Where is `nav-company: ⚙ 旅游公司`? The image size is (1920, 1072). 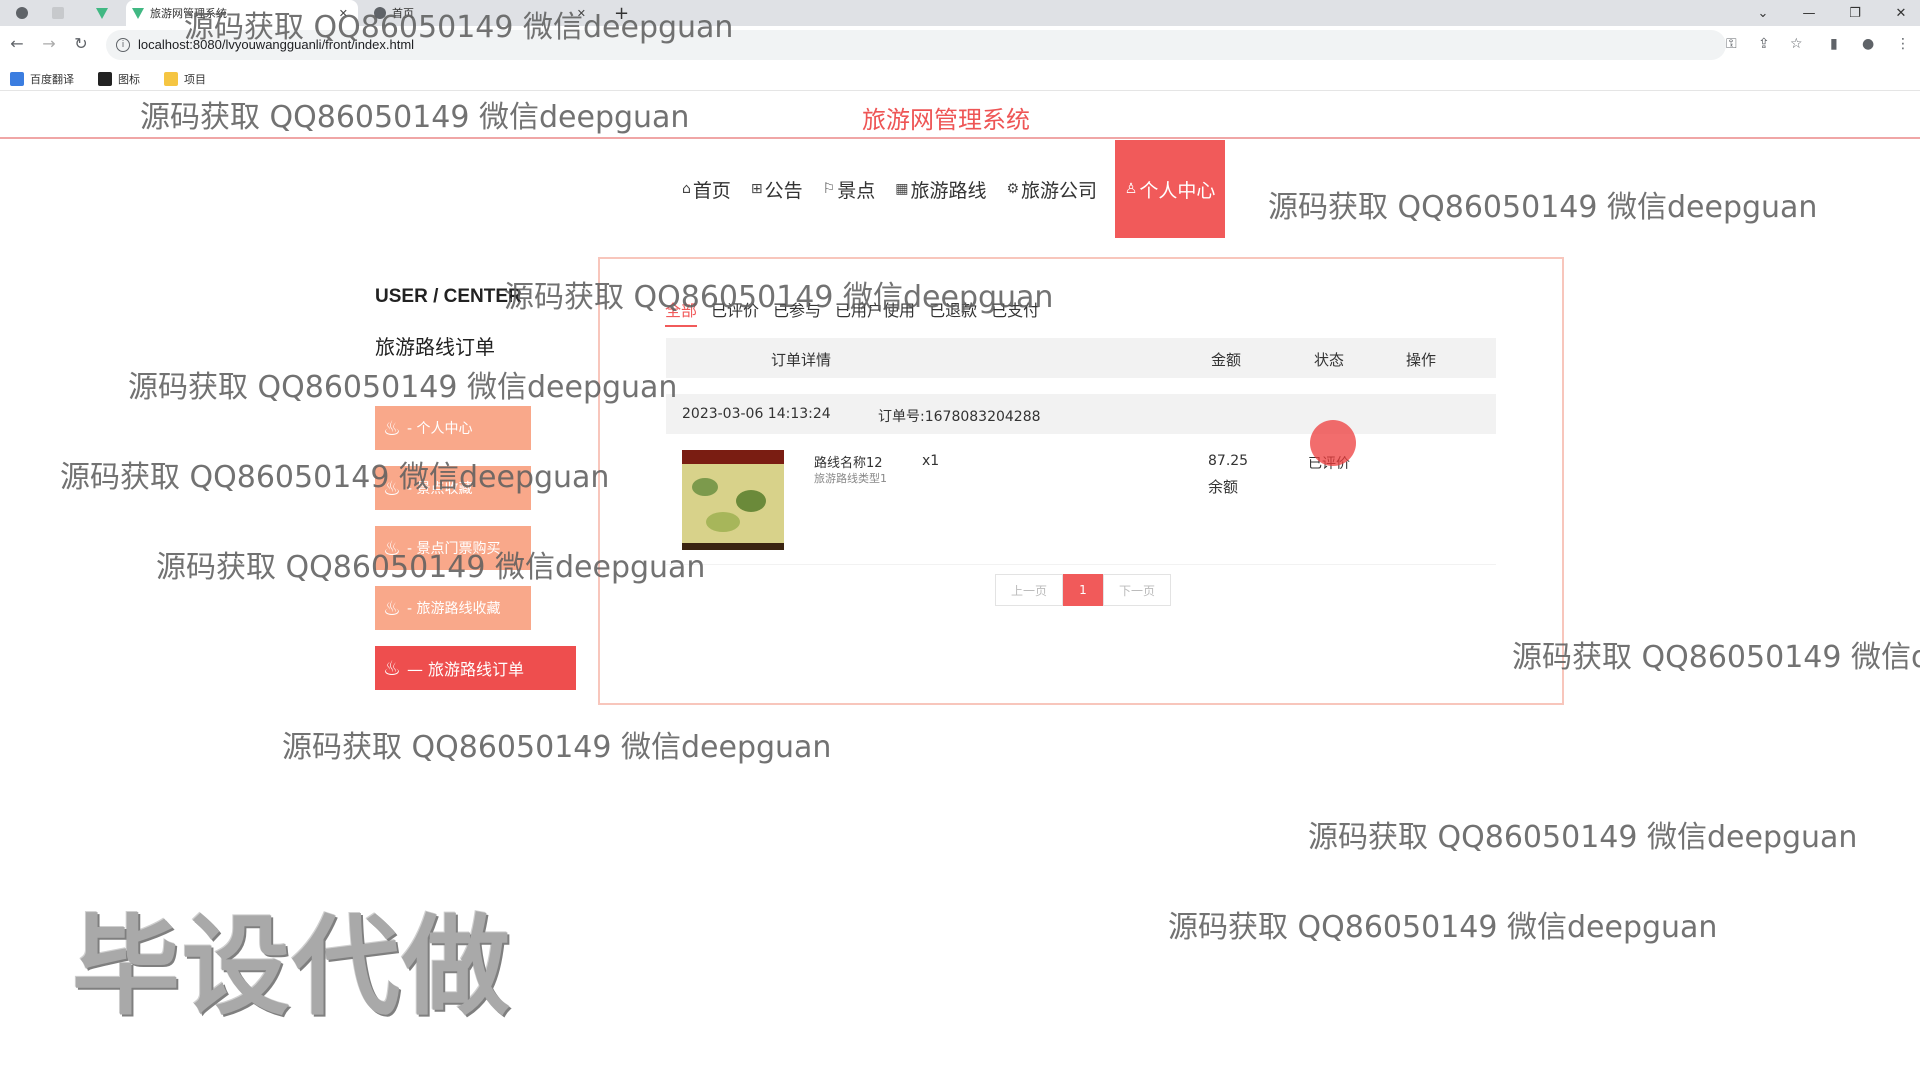
nav-company: ⚙ 旅游公司 is located at coordinates (1051, 189).